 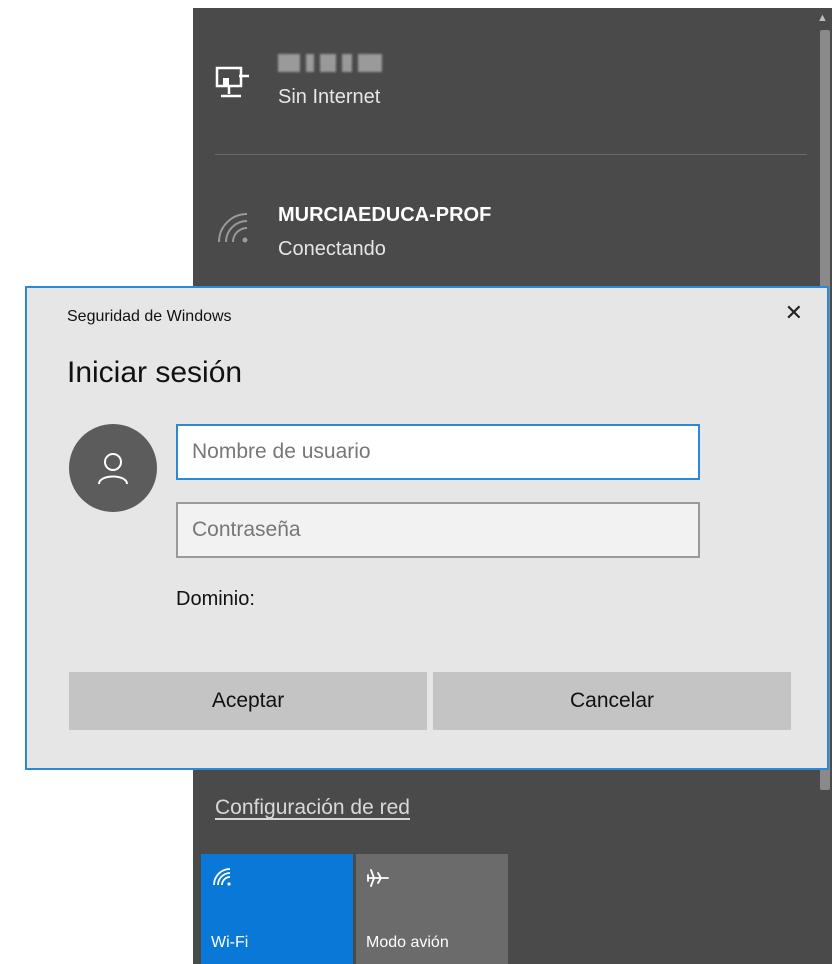 I want to click on airplane-icon, so click(x=378, y=880).